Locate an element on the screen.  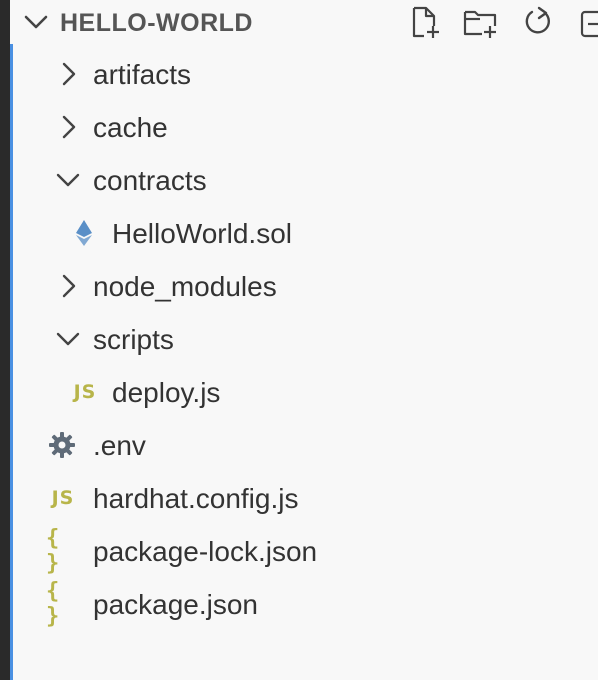
tree-item-hardhat-config-js: JS hardhat.config.js is located at coordinates (304, 498).